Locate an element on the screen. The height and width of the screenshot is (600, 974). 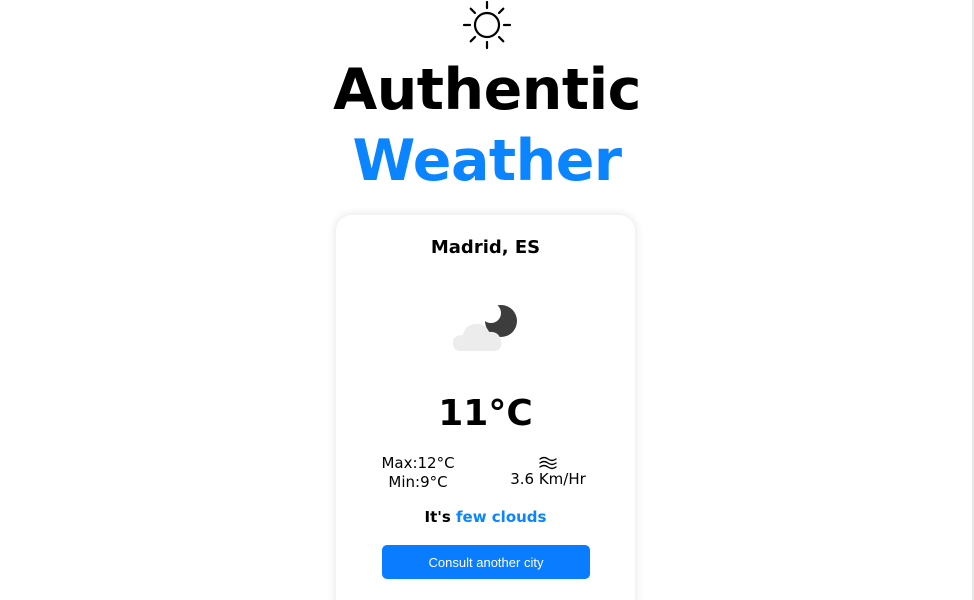
temperature: 11°C is located at coordinates (485, 413).